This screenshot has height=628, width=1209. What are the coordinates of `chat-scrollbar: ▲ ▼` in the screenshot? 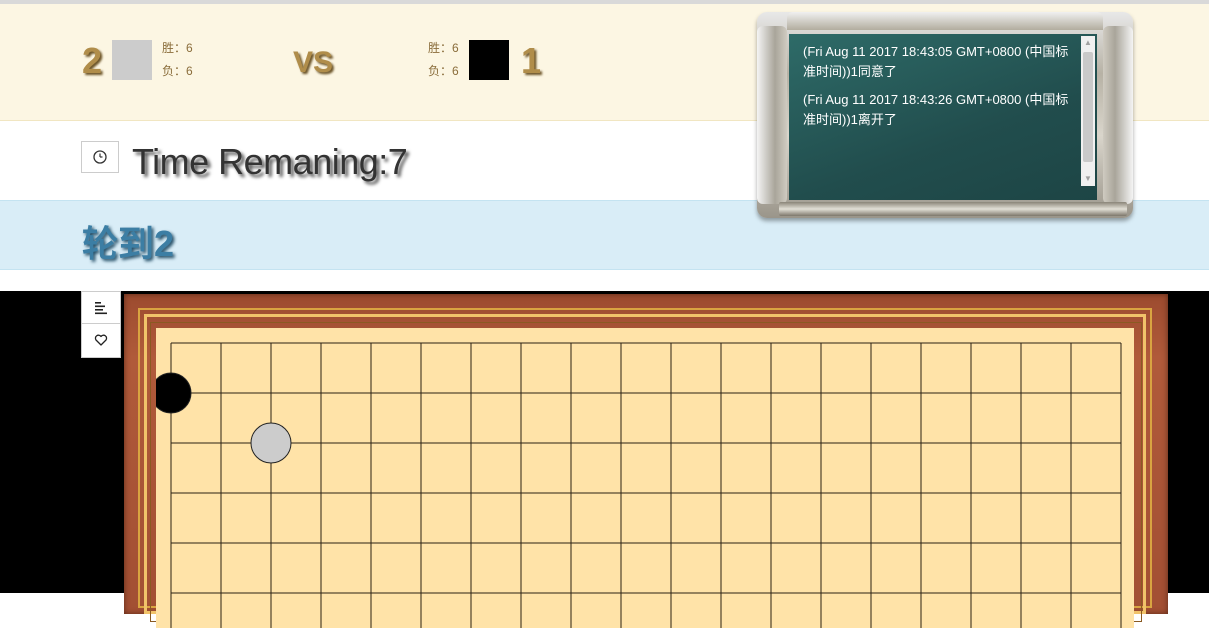 It's located at (1088, 111).